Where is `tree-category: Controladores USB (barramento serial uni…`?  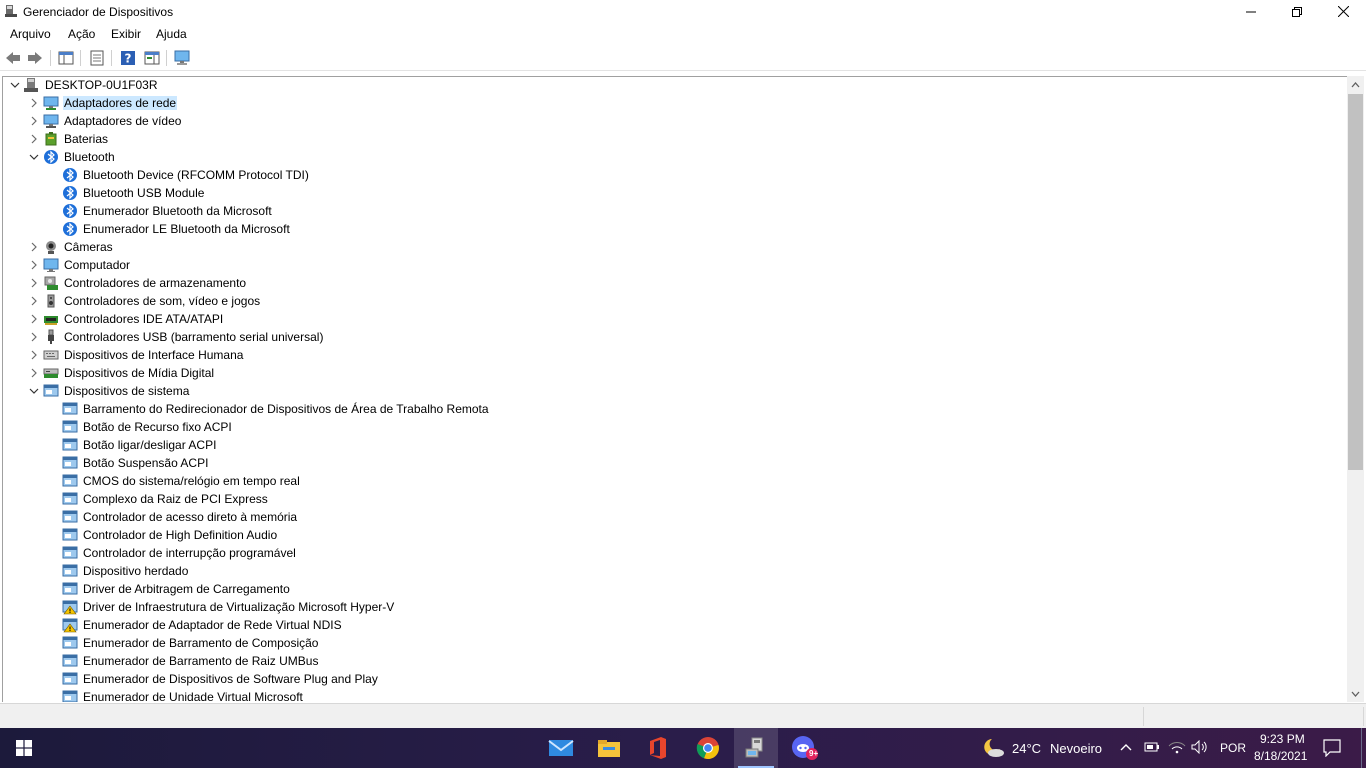 tree-category: Controladores USB (barramento serial uni… is located at coordinates (675, 337).